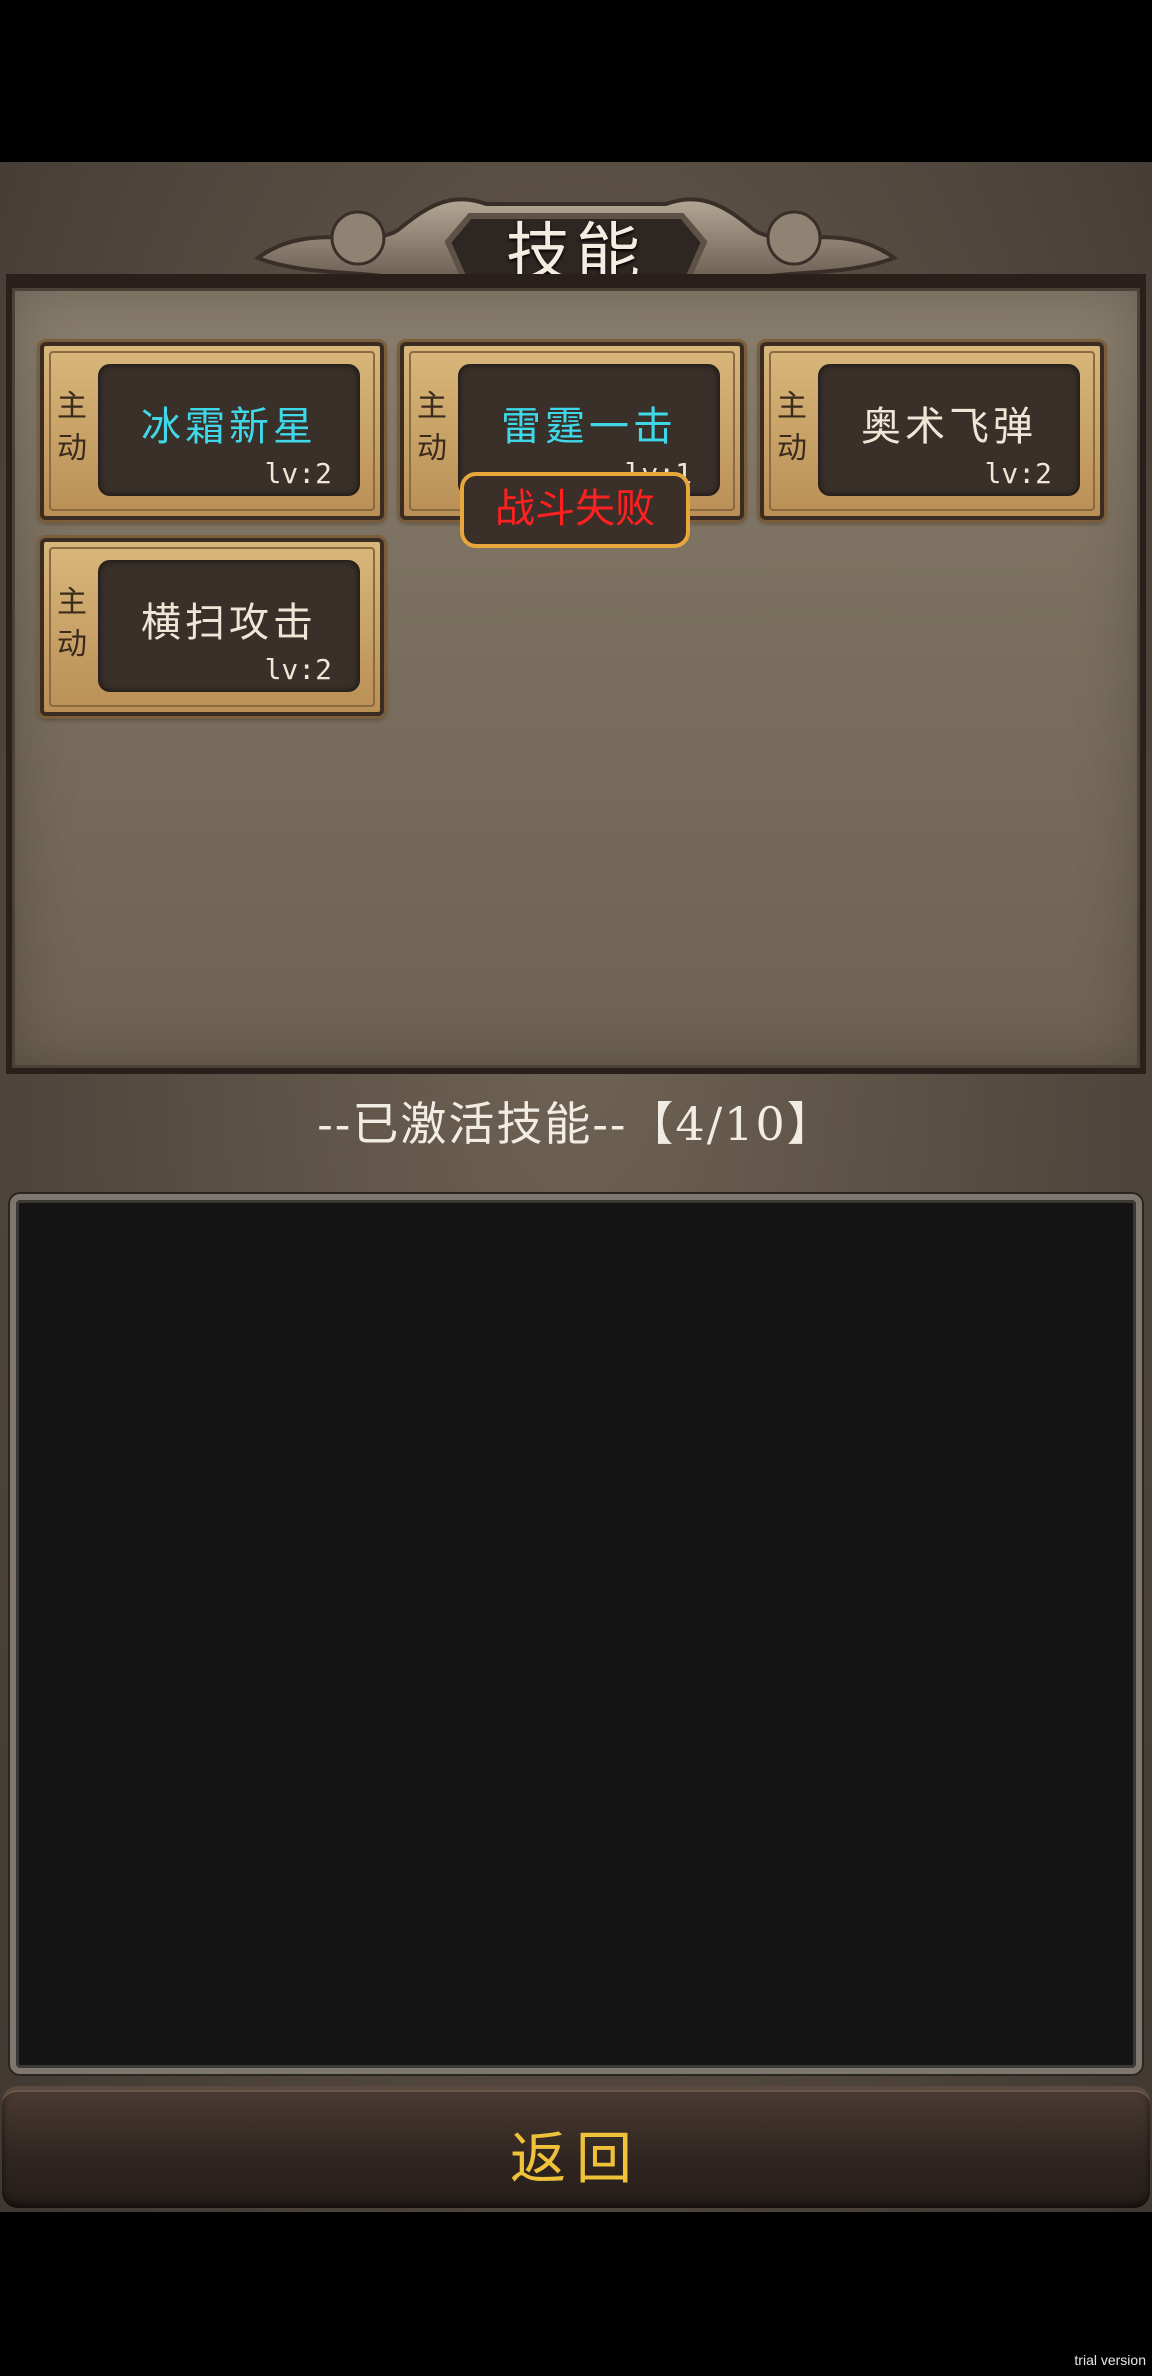 The width and height of the screenshot is (1152, 2376). I want to click on activated-skills-title: --已激活技能--【4/10】, so click(576, 1124).